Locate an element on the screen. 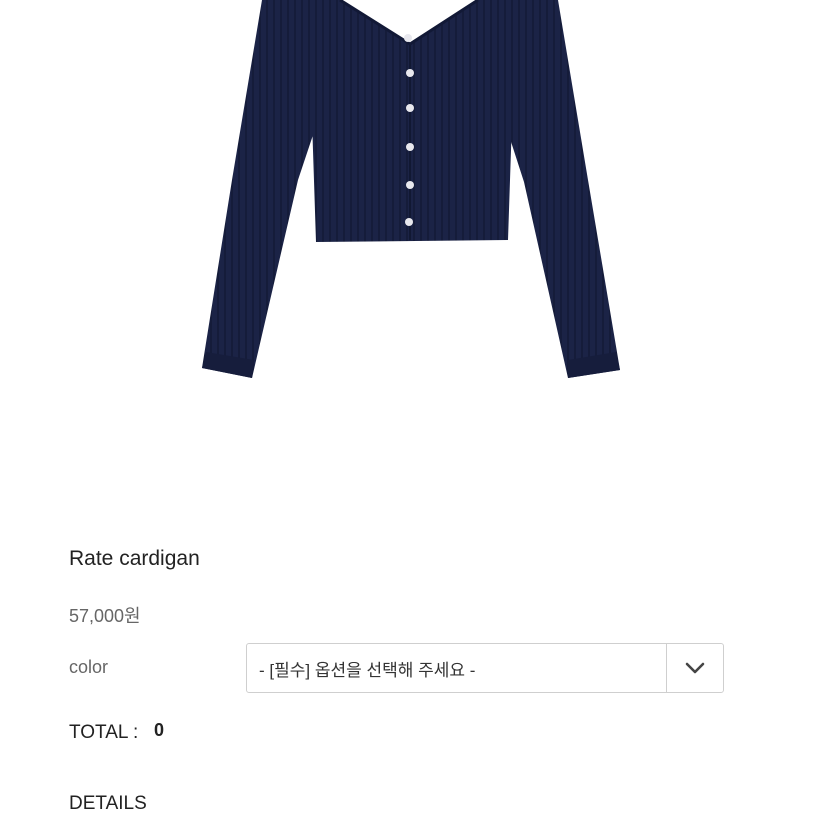  color-option-select: - [필수] 옵션을 선택해 주세요 - is located at coordinates (485, 668).